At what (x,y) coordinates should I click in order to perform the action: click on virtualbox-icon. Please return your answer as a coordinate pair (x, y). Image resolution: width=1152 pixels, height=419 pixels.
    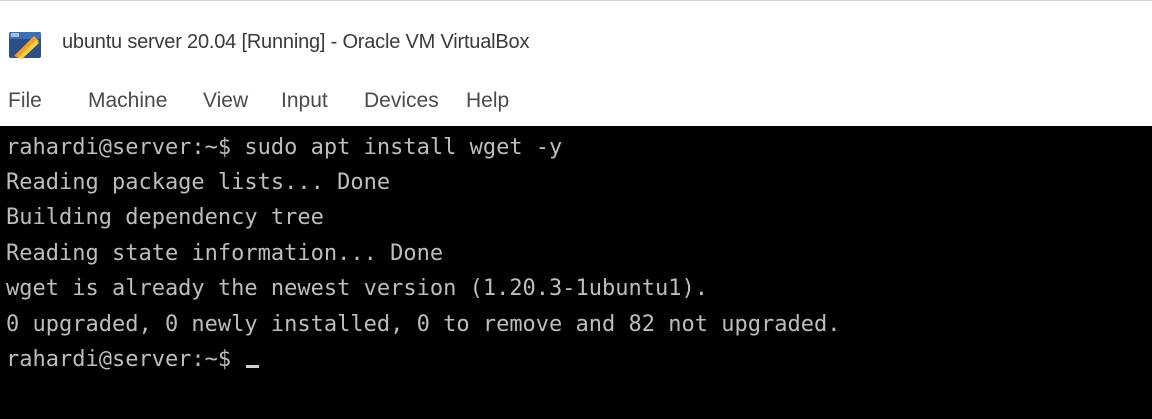
    Looking at the image, I should click on (25, 45).